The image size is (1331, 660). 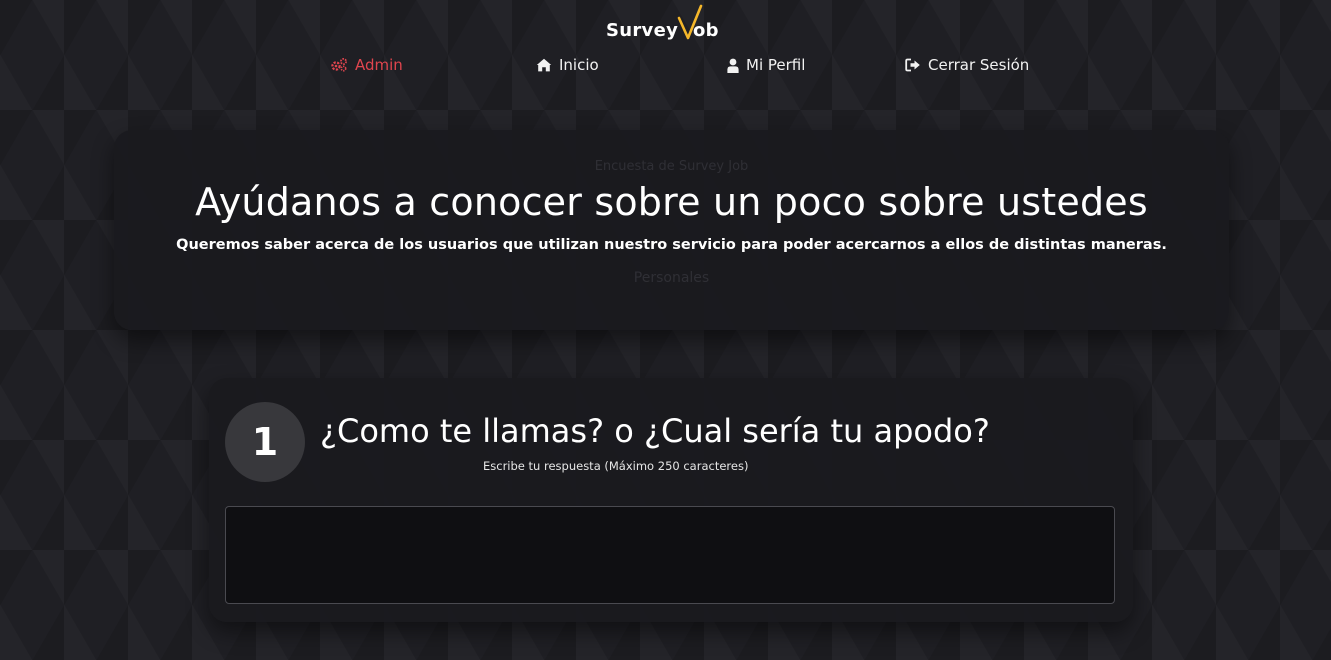 I want to click on gears-icon, so click(x=339, y=65).